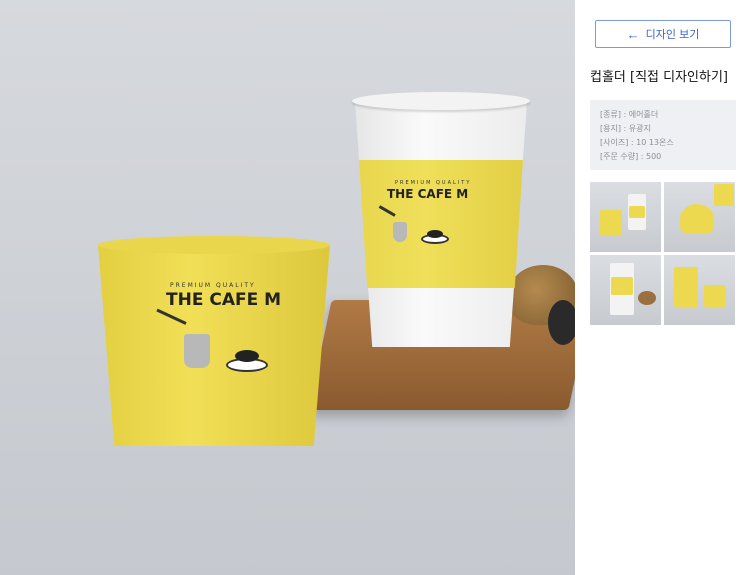 The image size is (750, 575). What do you see at coordinates (213, 285) in the screenshot?
I see `short-cup-tagline: PREMIUM QUALITY` at bounding box center [213, 285].